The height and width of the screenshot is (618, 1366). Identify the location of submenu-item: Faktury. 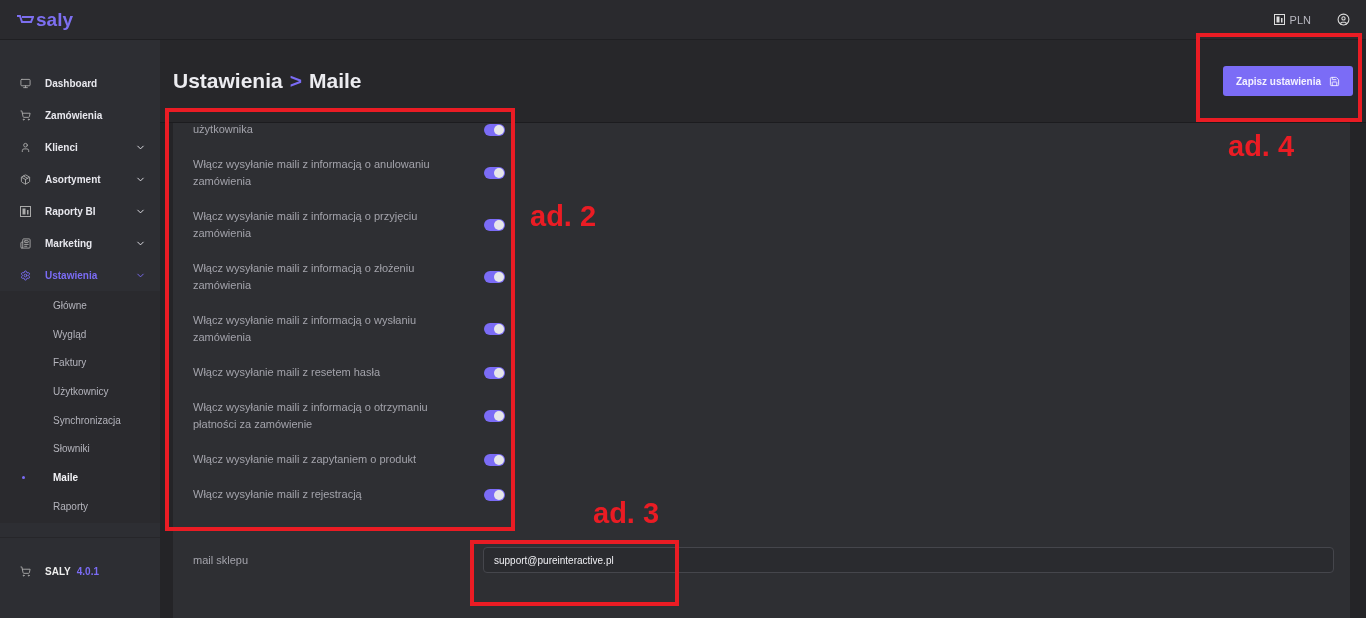
(80, 363).